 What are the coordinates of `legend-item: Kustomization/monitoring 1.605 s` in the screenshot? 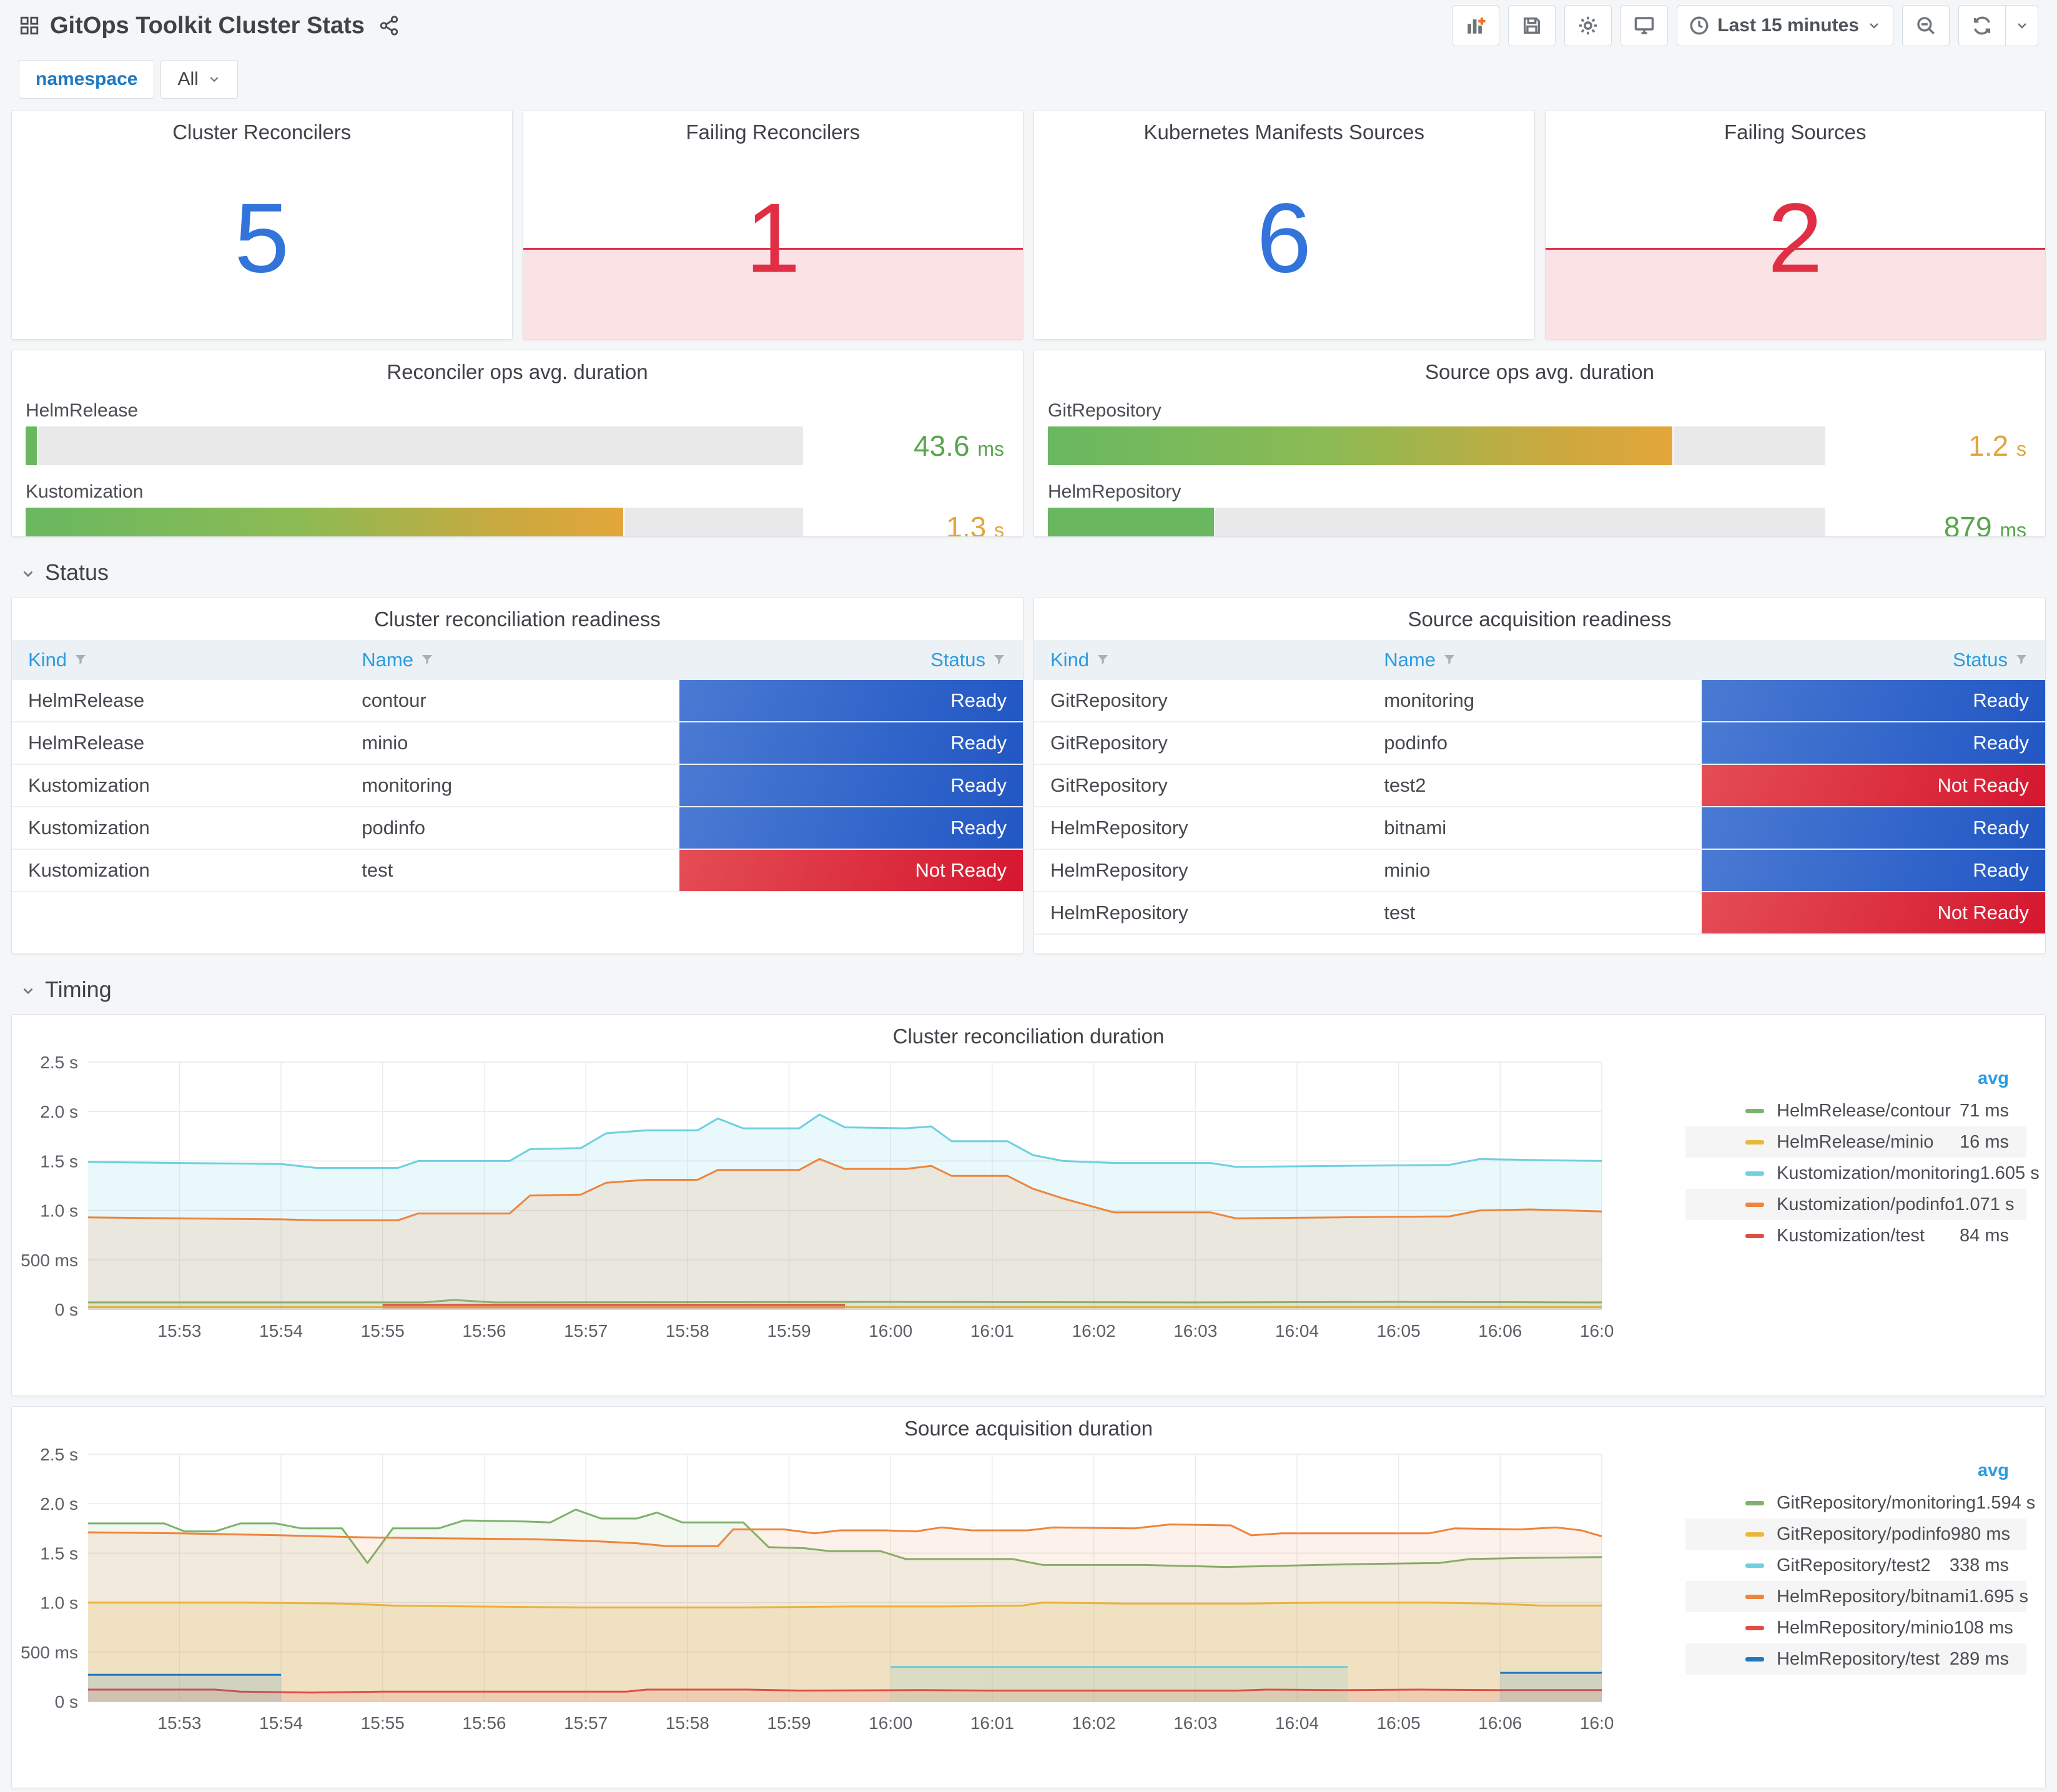 It's located at (1862, 1173).